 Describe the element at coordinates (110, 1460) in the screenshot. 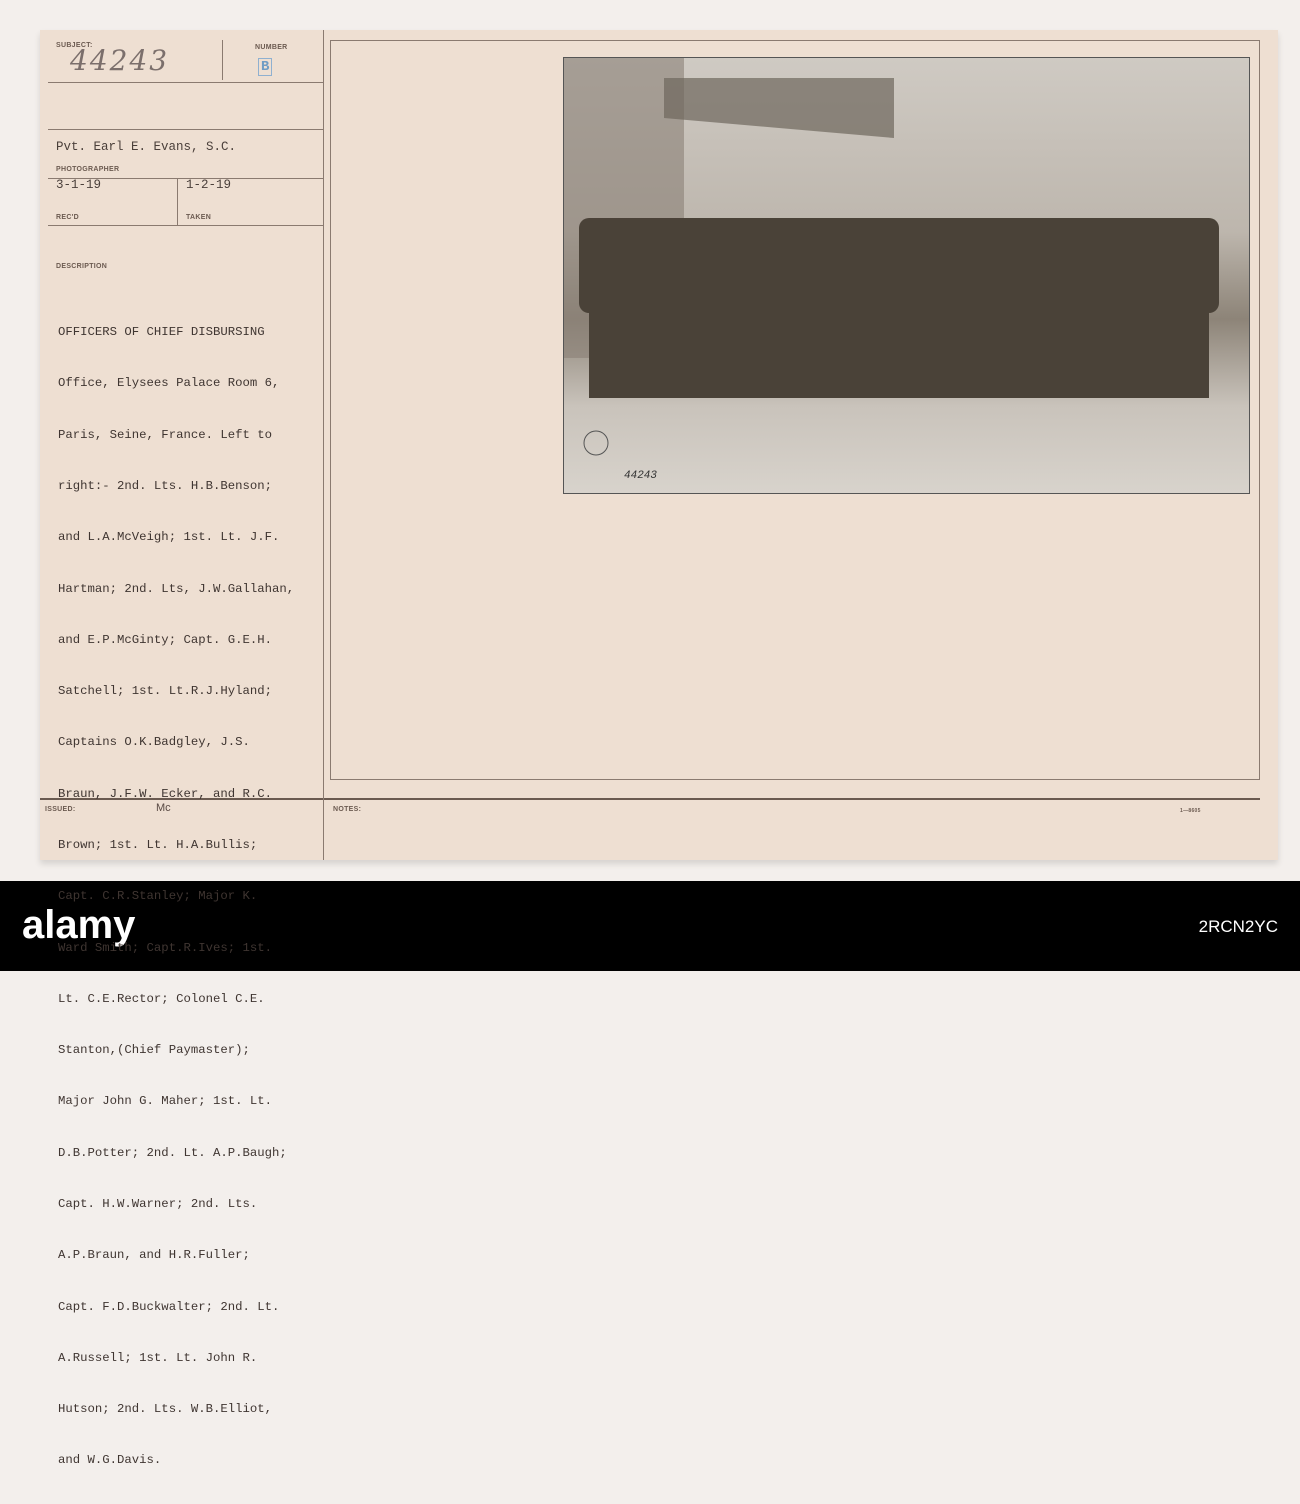

I see `description-line: and W.G.Davis.` at that location.